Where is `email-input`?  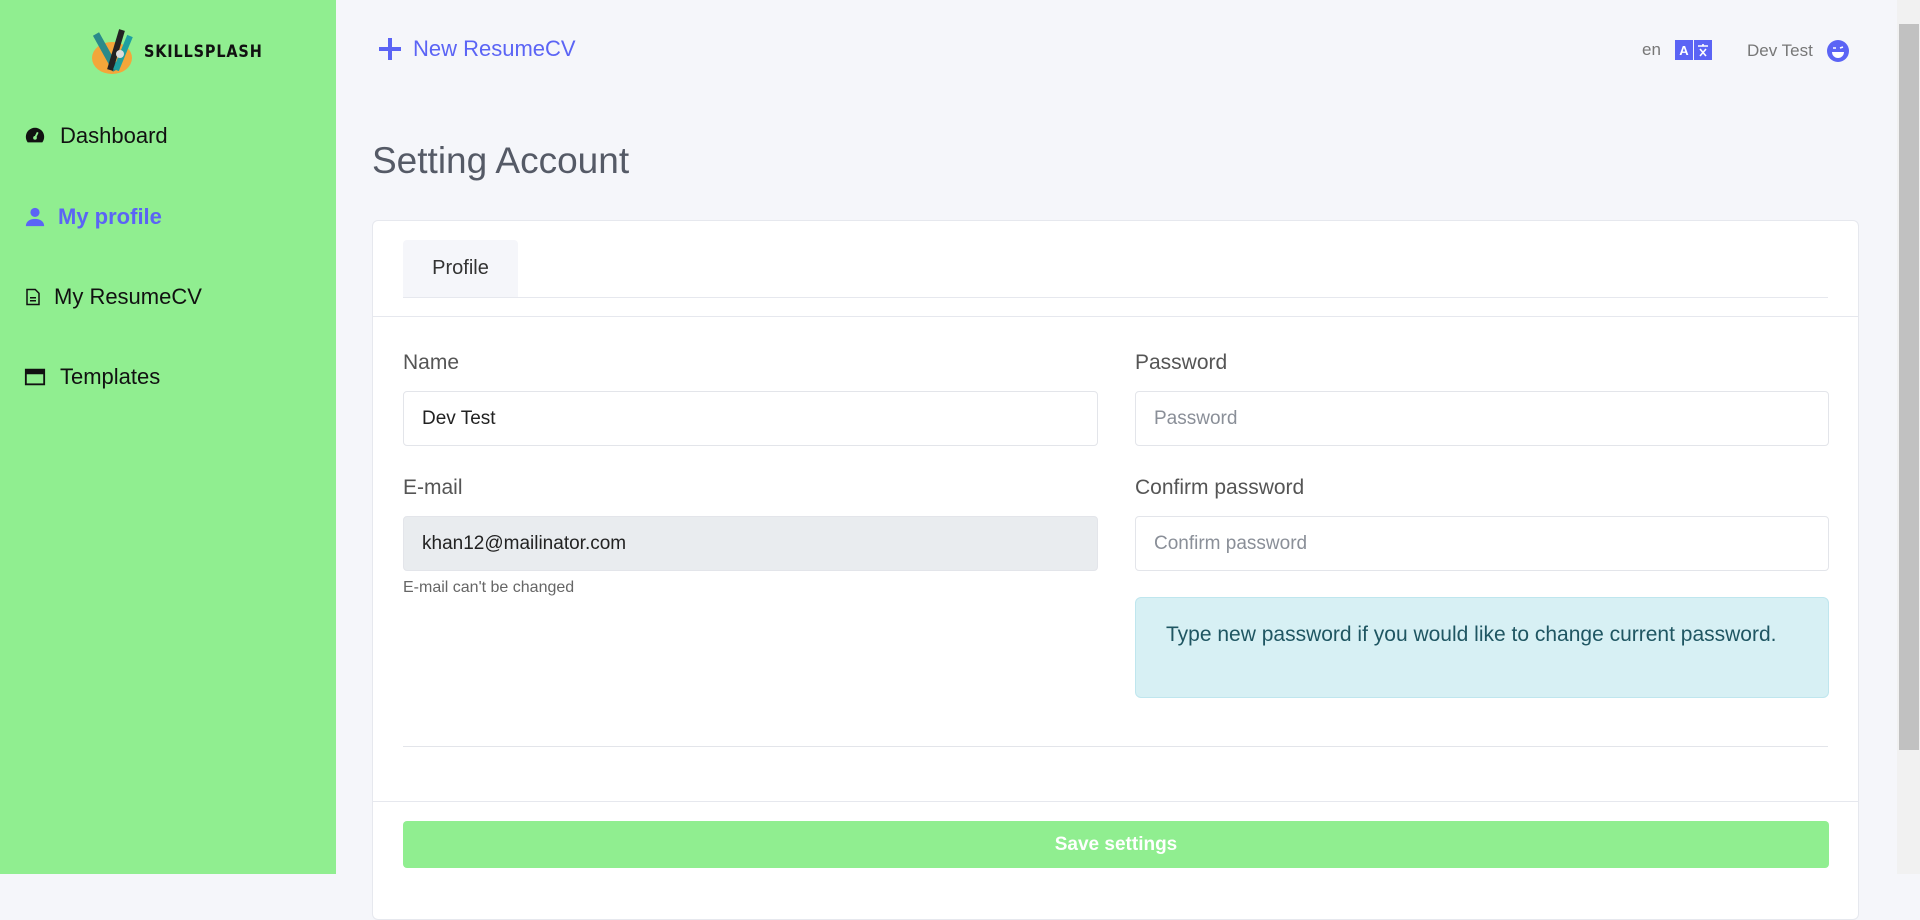
email-input is located at coordinates (750, 543).